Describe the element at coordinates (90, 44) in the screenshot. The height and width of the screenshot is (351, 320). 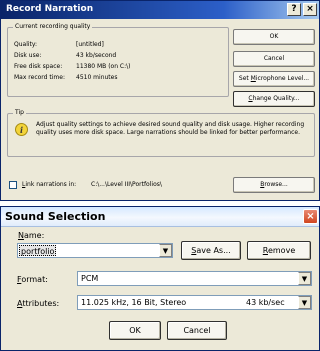
I see `quality-value: [untitled]` at that location.